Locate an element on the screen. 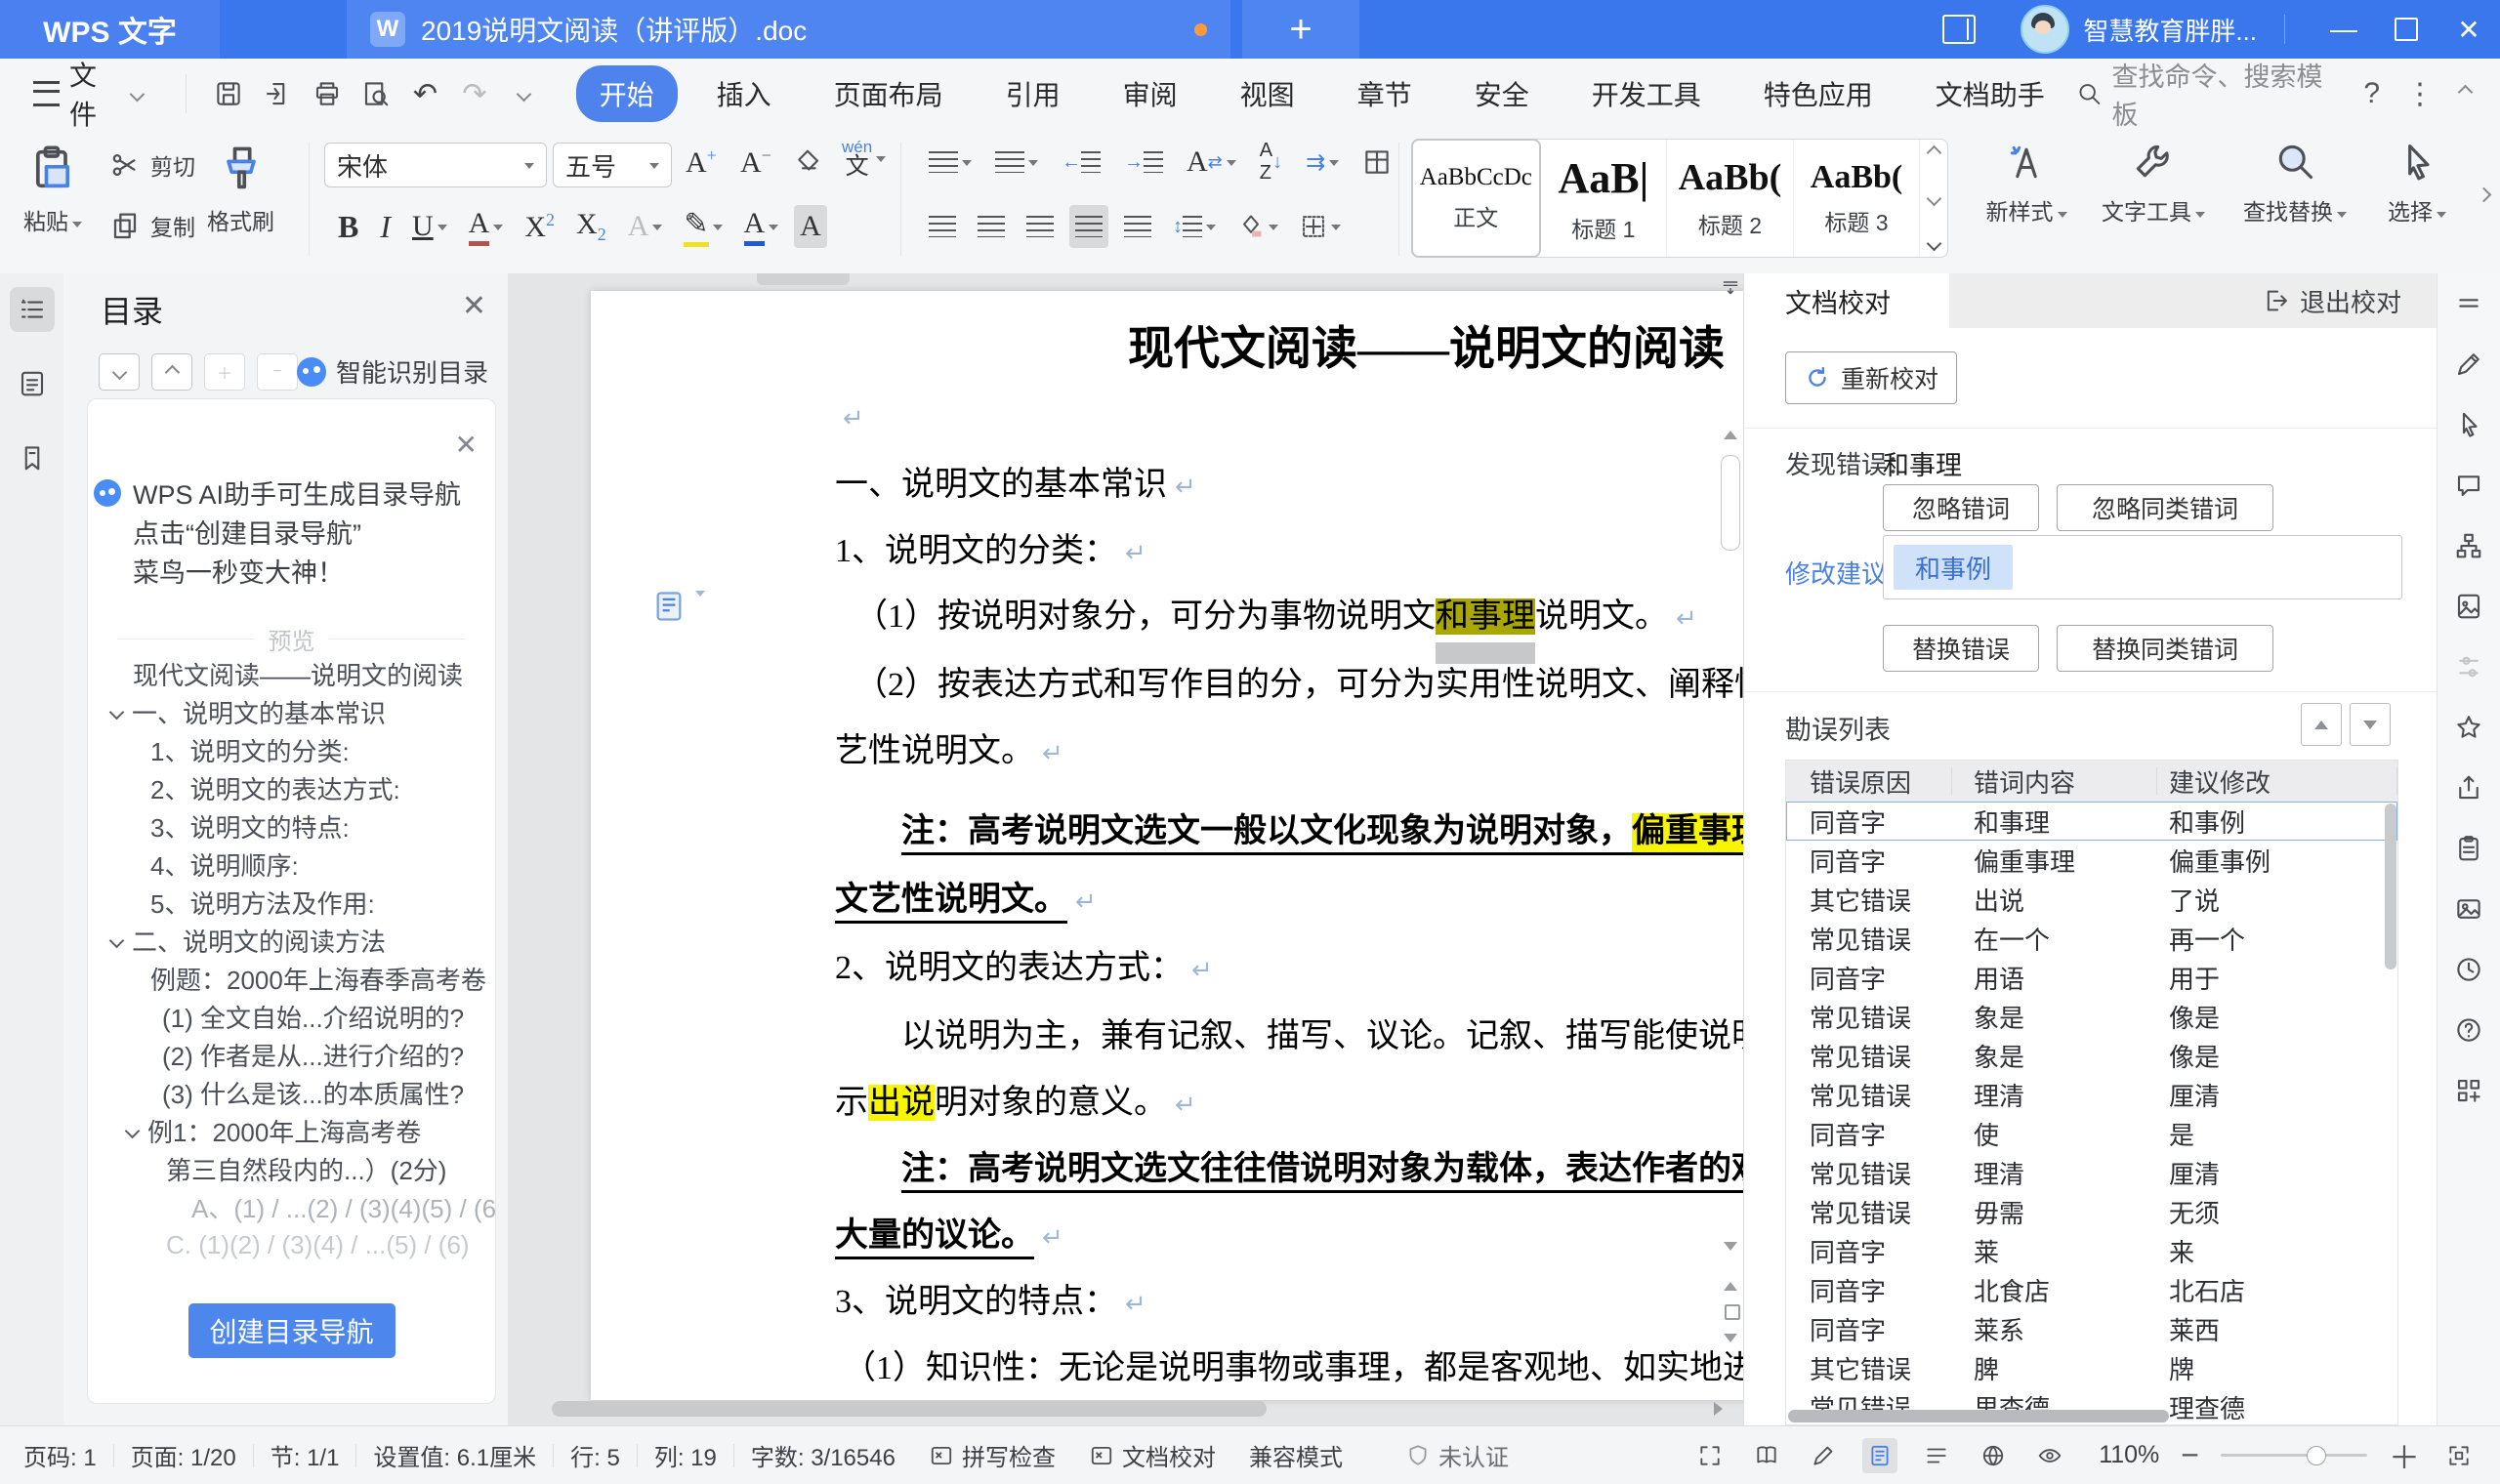 Image resolution: width=2500 pixels, height=1484 pixels. page-view-button is located at coordinates (1880, 1455).